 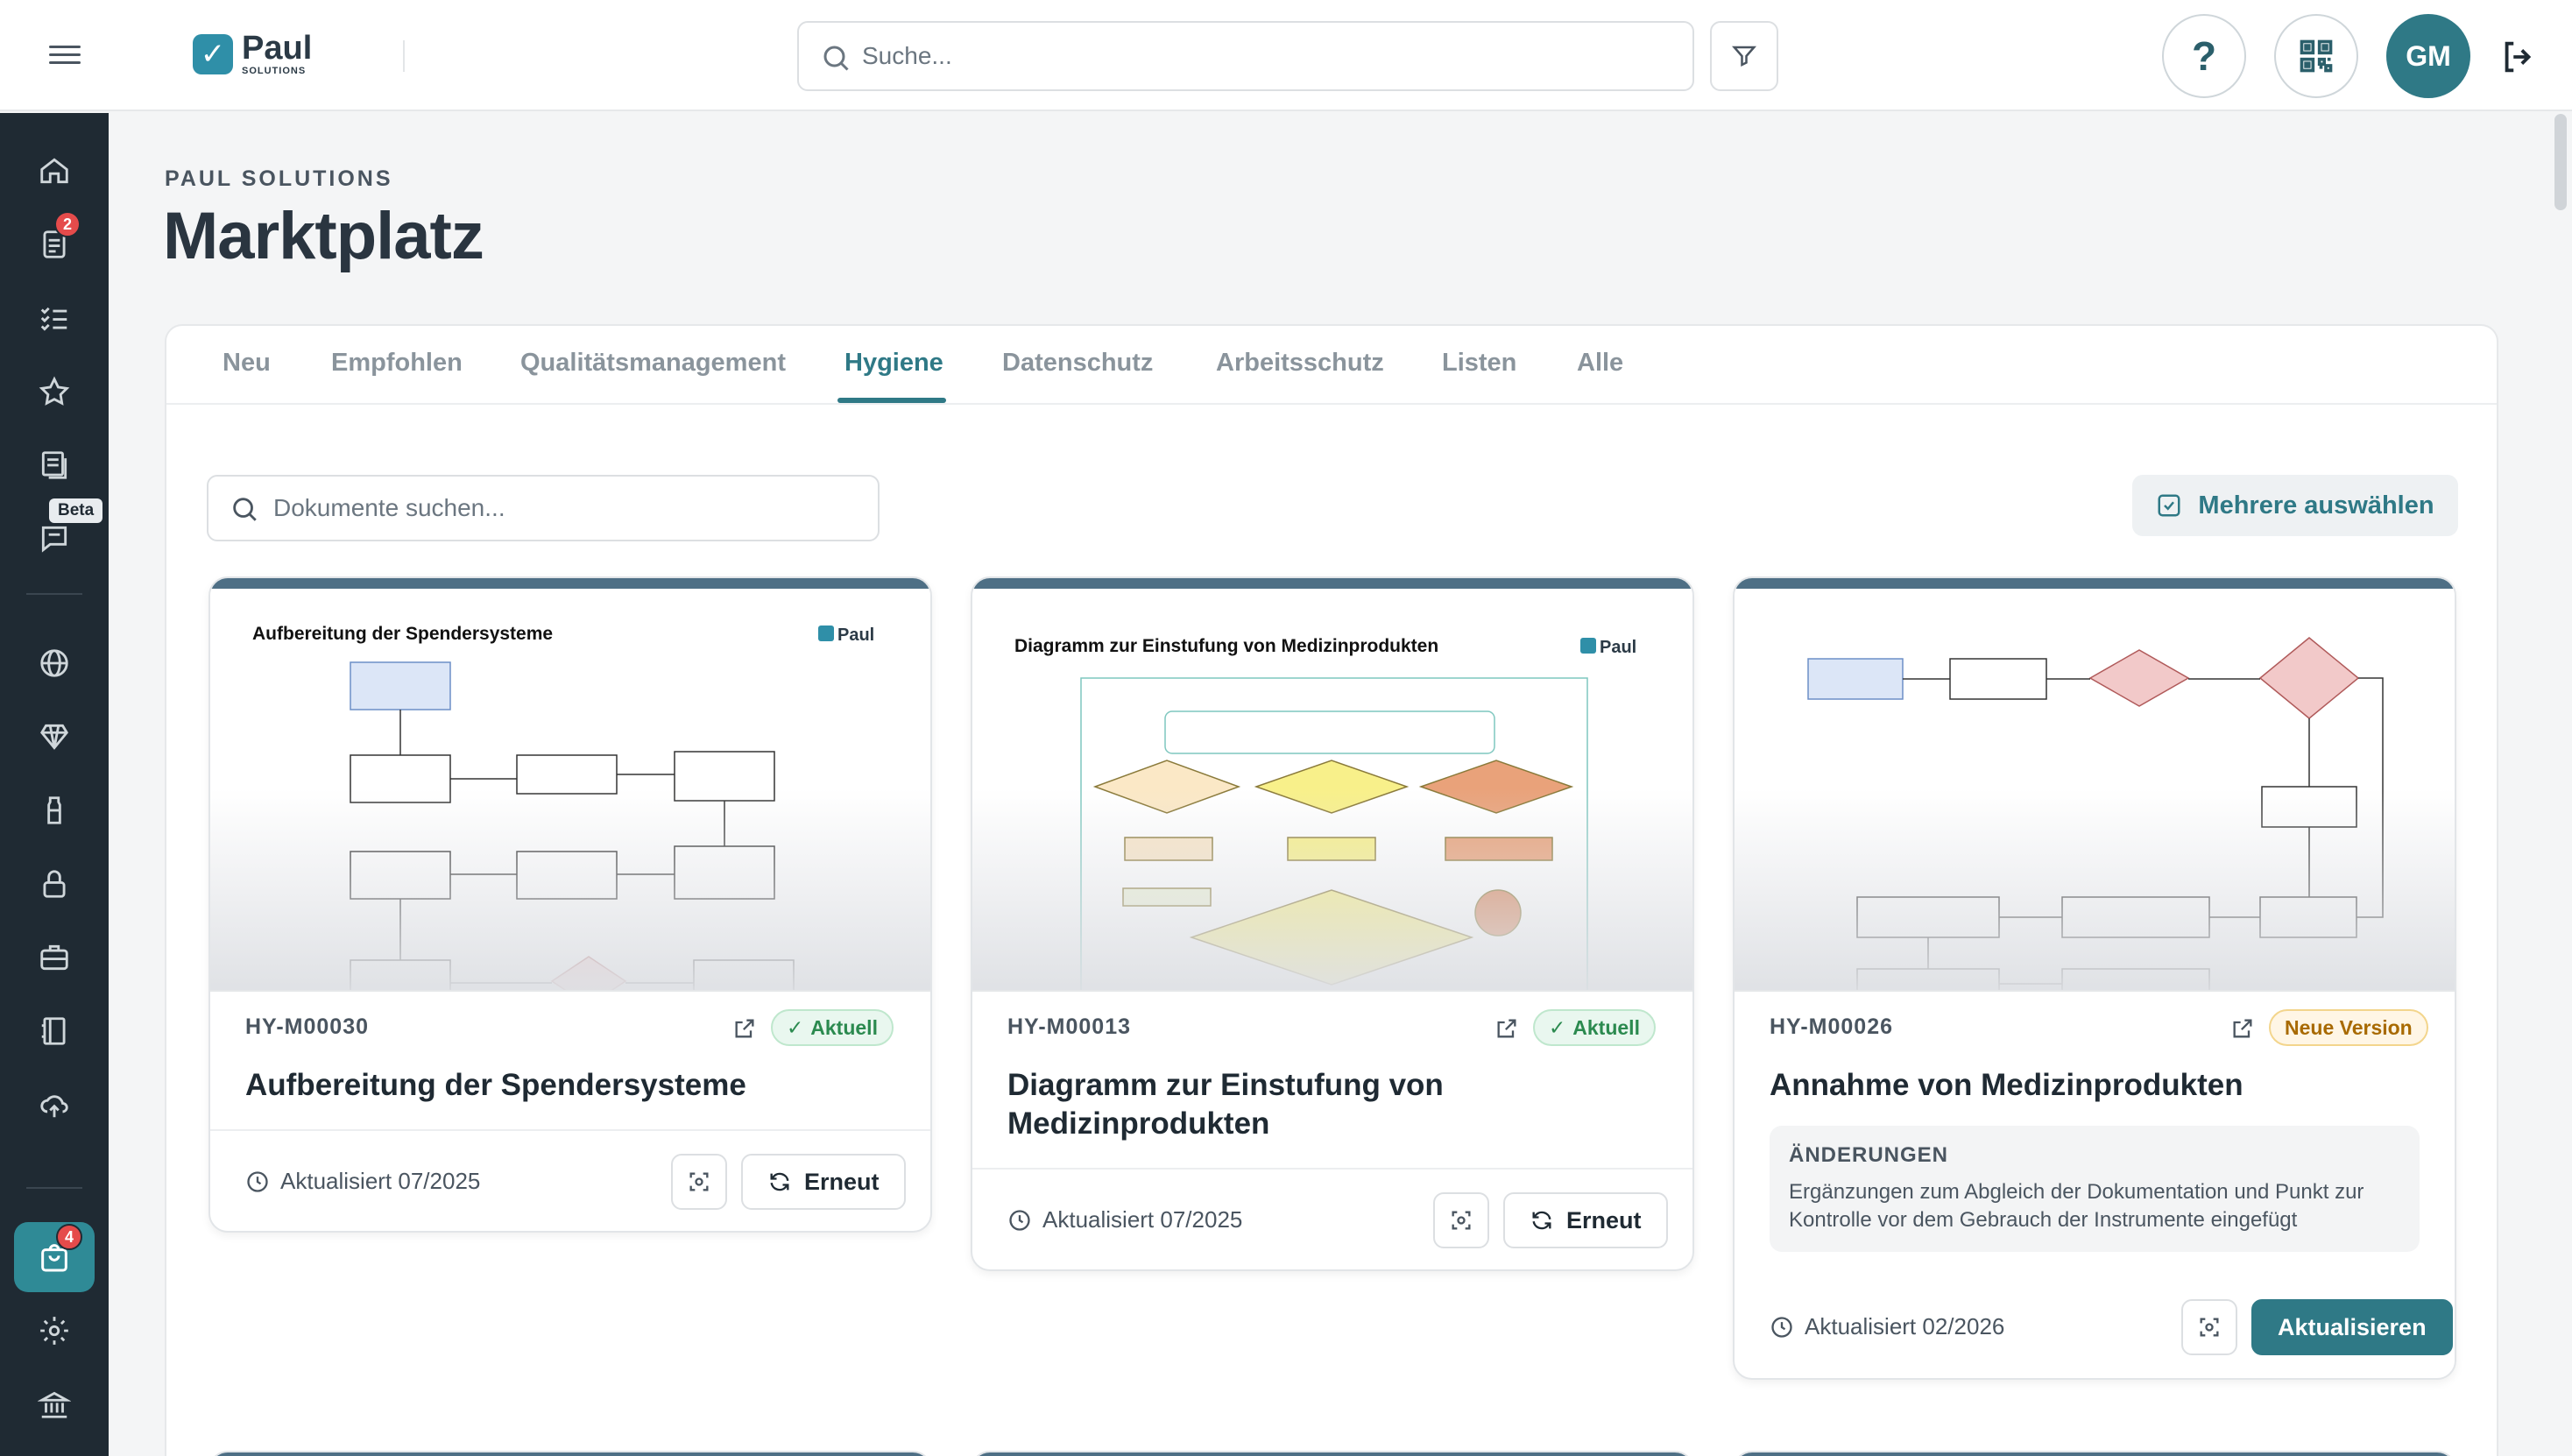 What do you see at coordinates (54, 1031) in the screenshot?
I see `book-icon` at bounding box center [54, 1031].